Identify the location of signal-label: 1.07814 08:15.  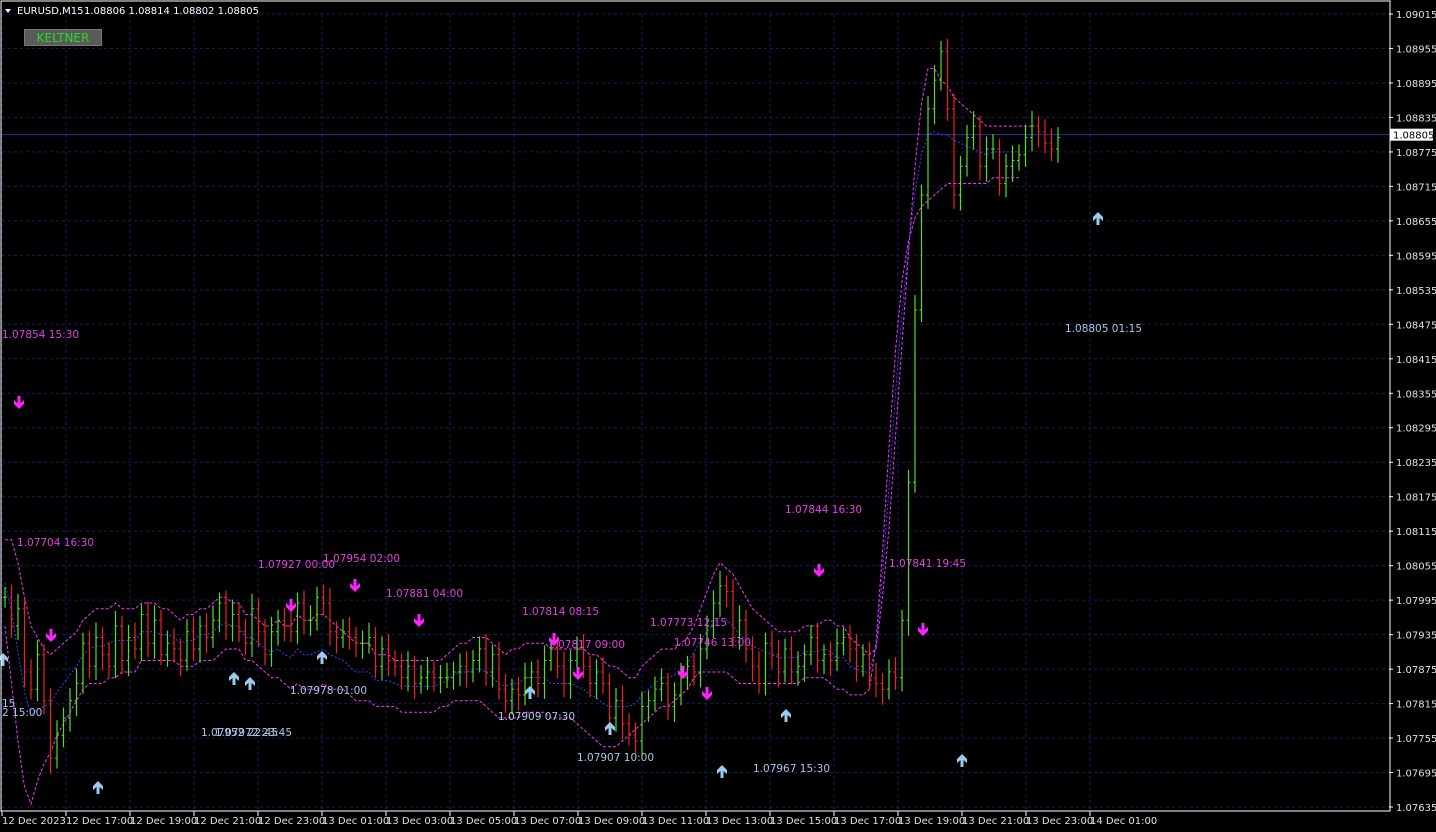
(560, 612).